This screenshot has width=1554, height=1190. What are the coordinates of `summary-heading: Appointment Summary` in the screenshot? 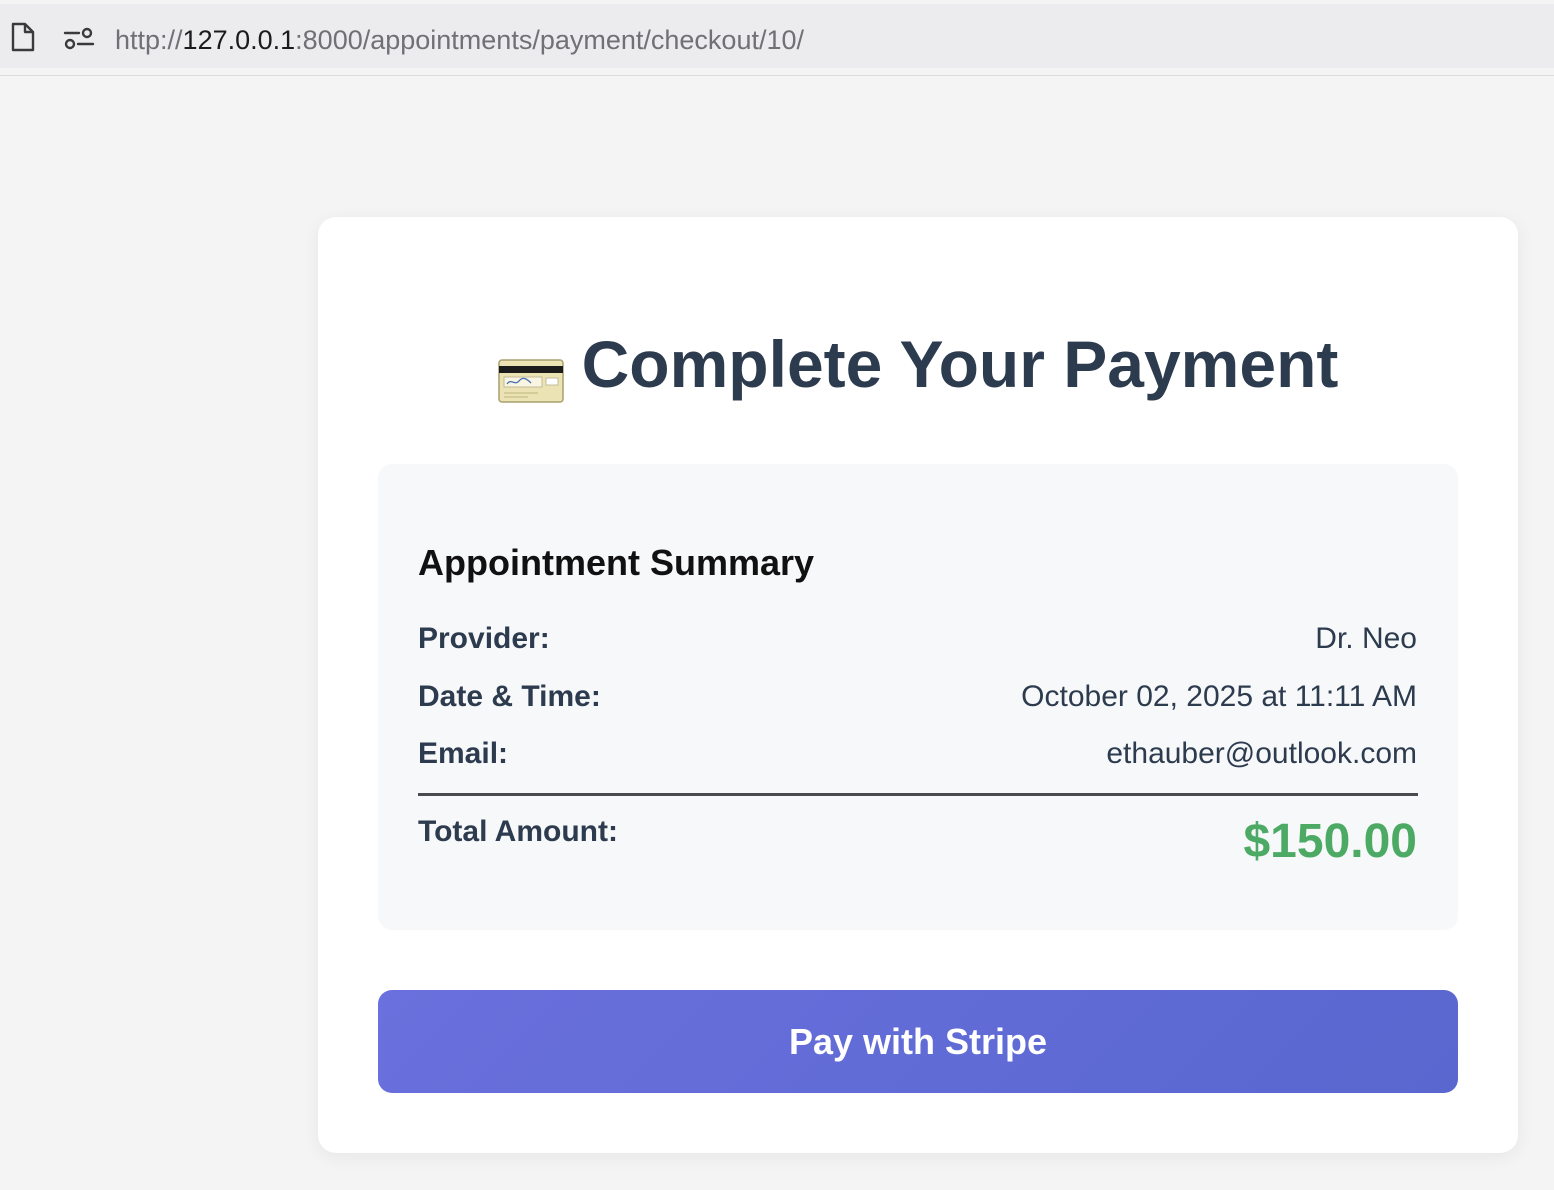 It's located at (616, 562).